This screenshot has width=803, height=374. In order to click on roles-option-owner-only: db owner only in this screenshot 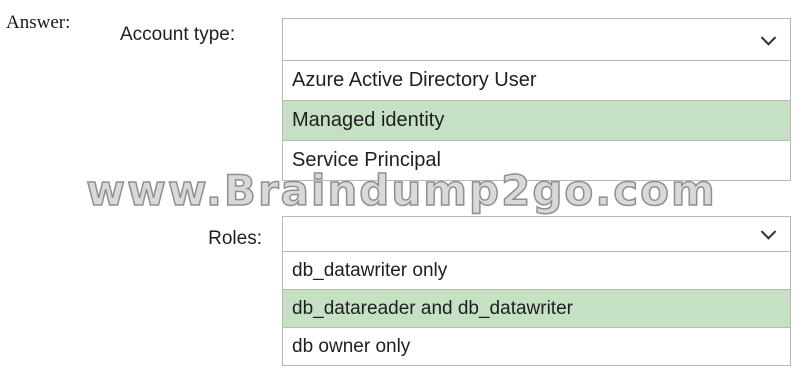, I will do `click(536, 347)`.